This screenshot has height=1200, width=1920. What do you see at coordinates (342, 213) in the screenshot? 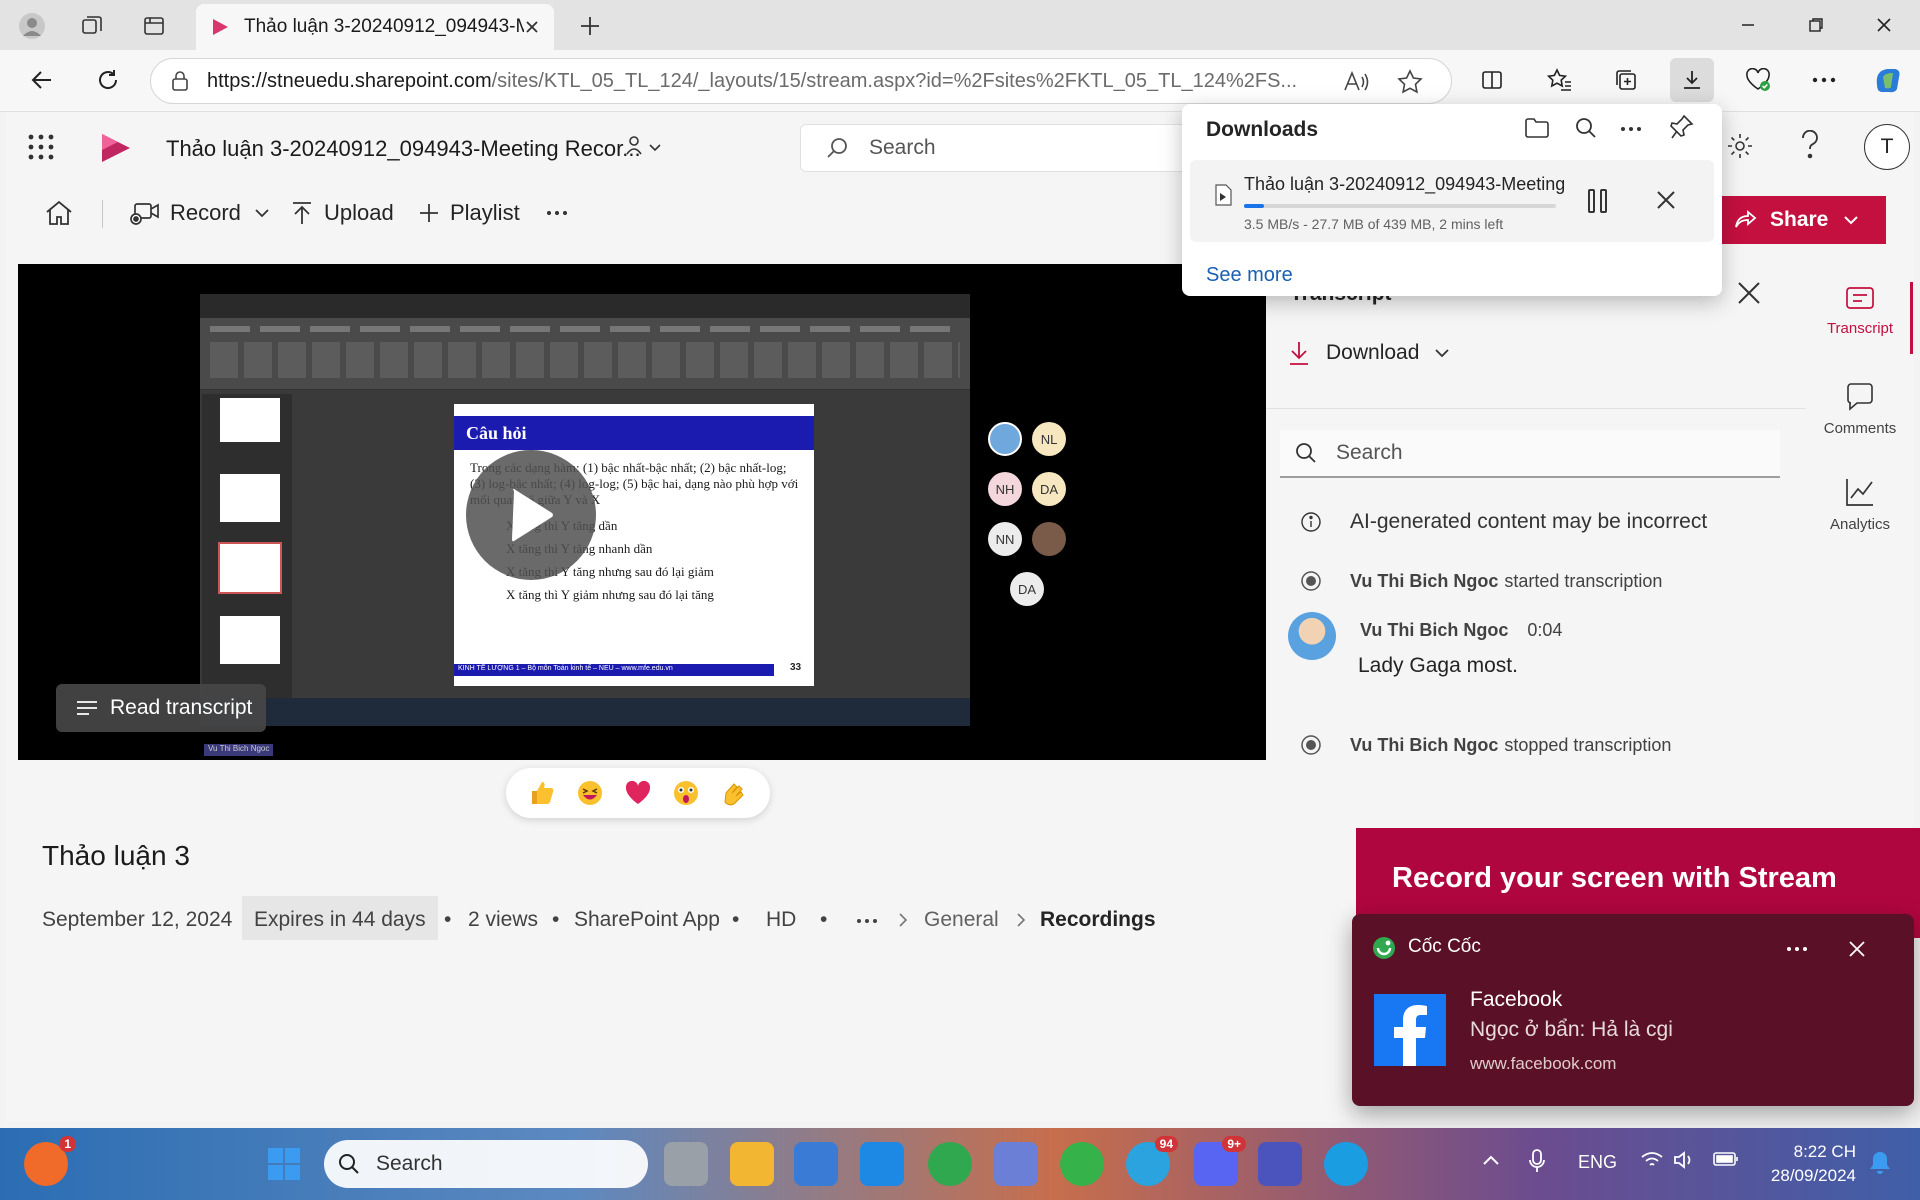
I see `upload-button: Upload` at bounding box center [342, 213].